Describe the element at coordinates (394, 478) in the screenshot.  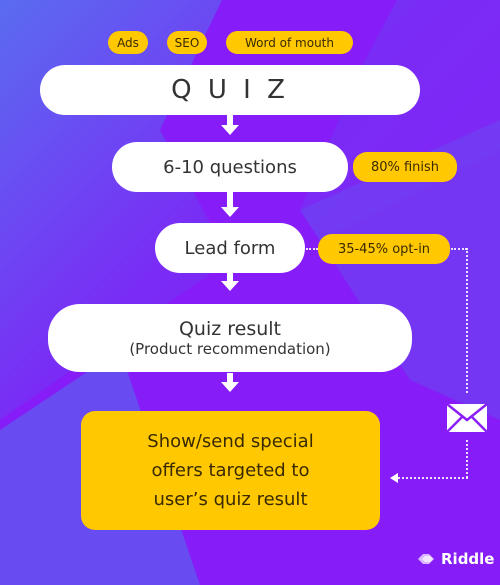
I see `arrow-left-icon` at that location.